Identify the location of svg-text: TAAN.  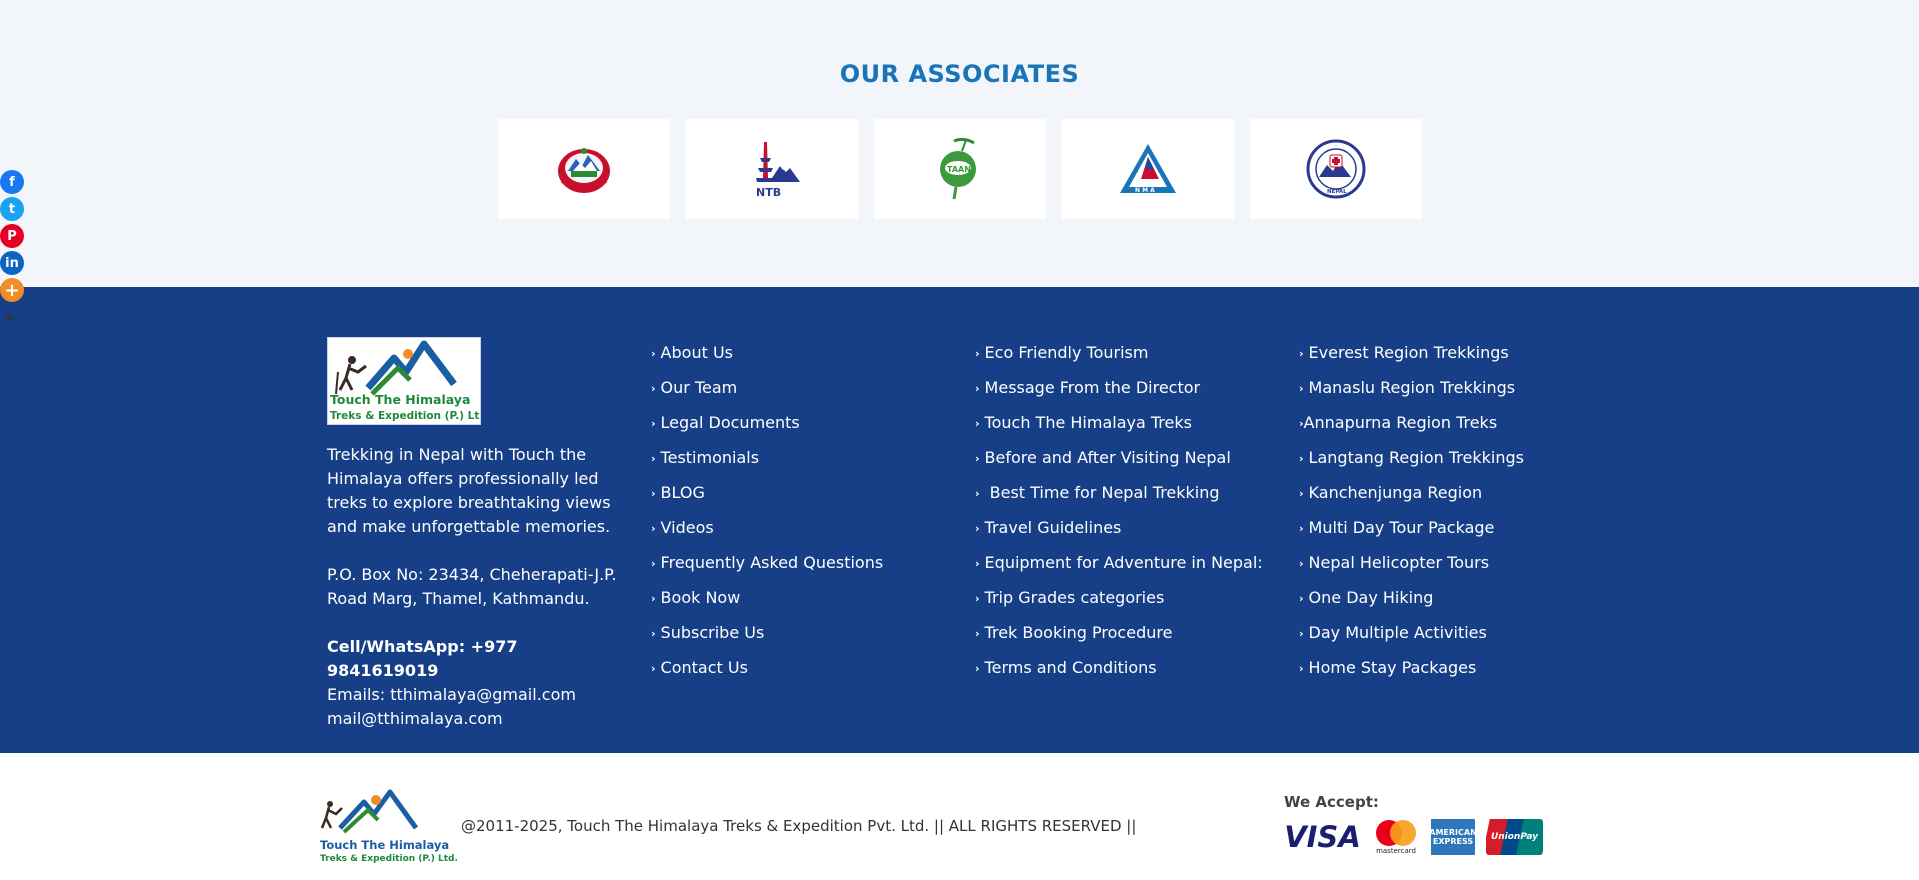
(959, 169).